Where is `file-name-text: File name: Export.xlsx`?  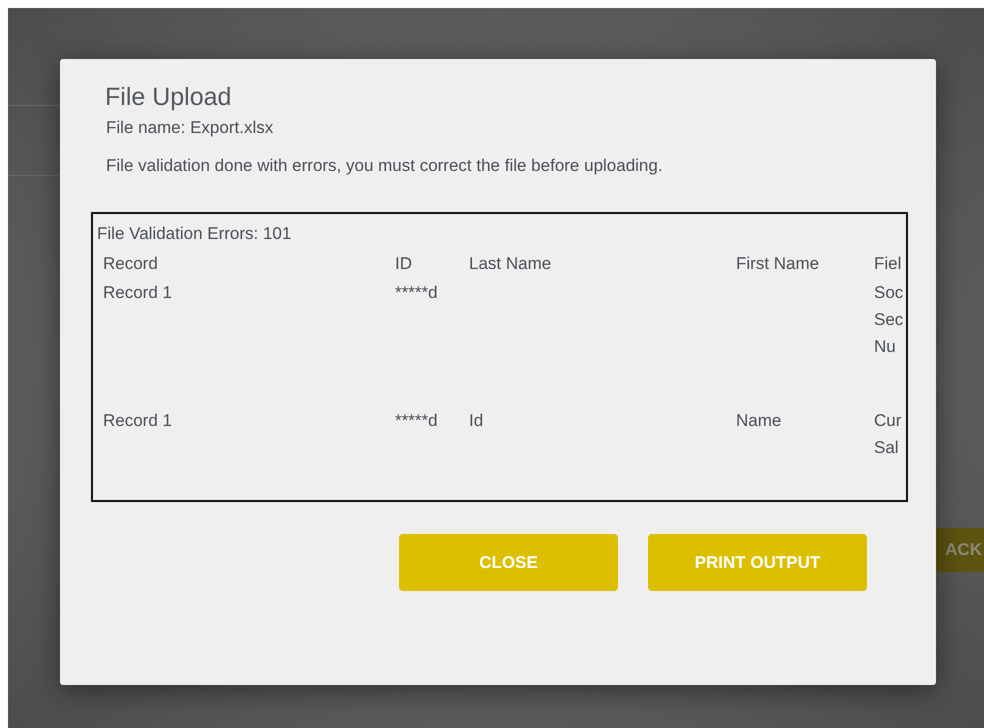
file-name-text: File name: Export.xlsx is located at coordinates (190, 128).